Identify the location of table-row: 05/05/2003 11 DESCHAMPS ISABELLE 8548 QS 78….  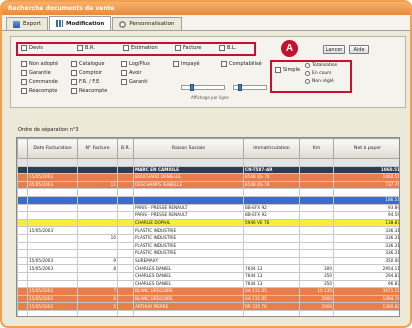
(208, 185).